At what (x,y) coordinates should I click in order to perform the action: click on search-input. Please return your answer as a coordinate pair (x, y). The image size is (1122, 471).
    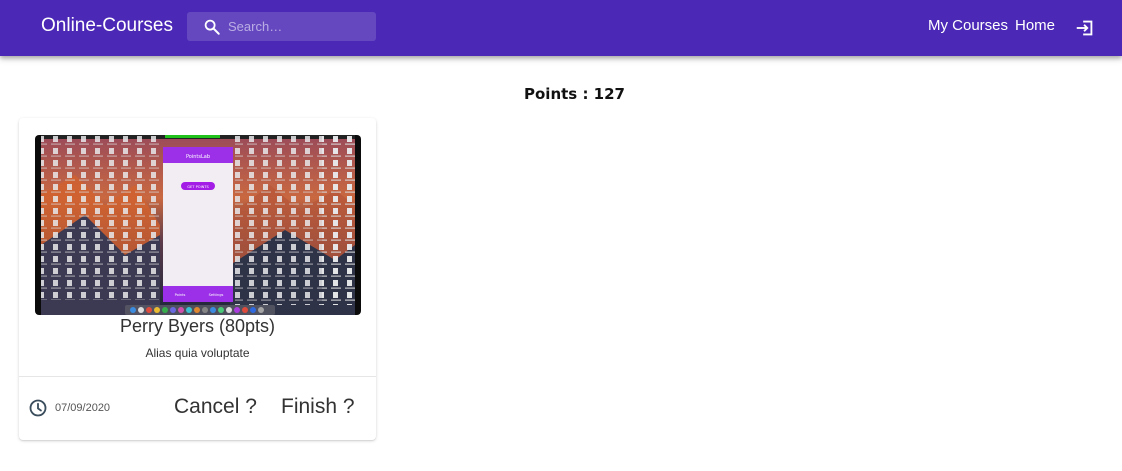
    Looking at the image, I should click on (298, 26).